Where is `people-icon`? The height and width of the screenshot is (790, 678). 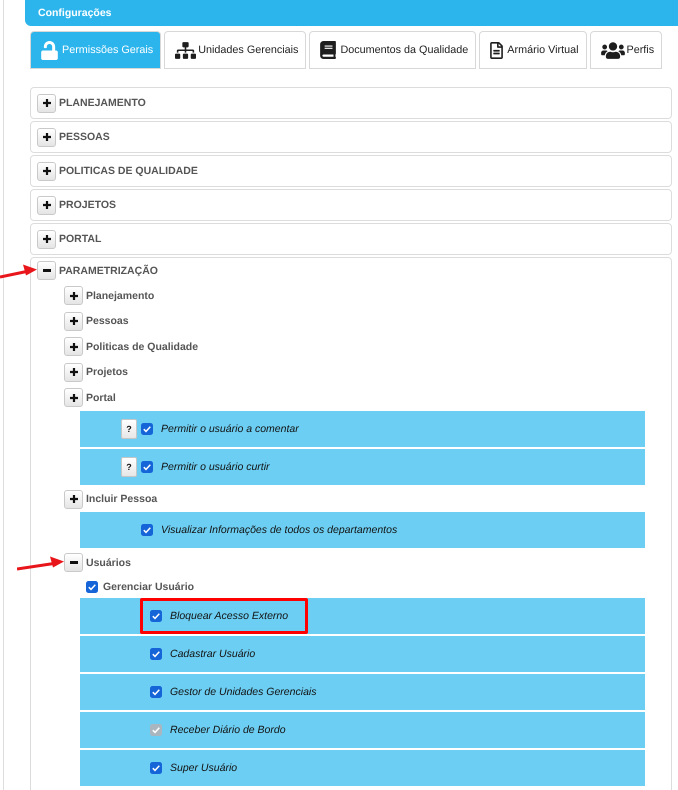 people-icon is located at coordinates (612, 50).